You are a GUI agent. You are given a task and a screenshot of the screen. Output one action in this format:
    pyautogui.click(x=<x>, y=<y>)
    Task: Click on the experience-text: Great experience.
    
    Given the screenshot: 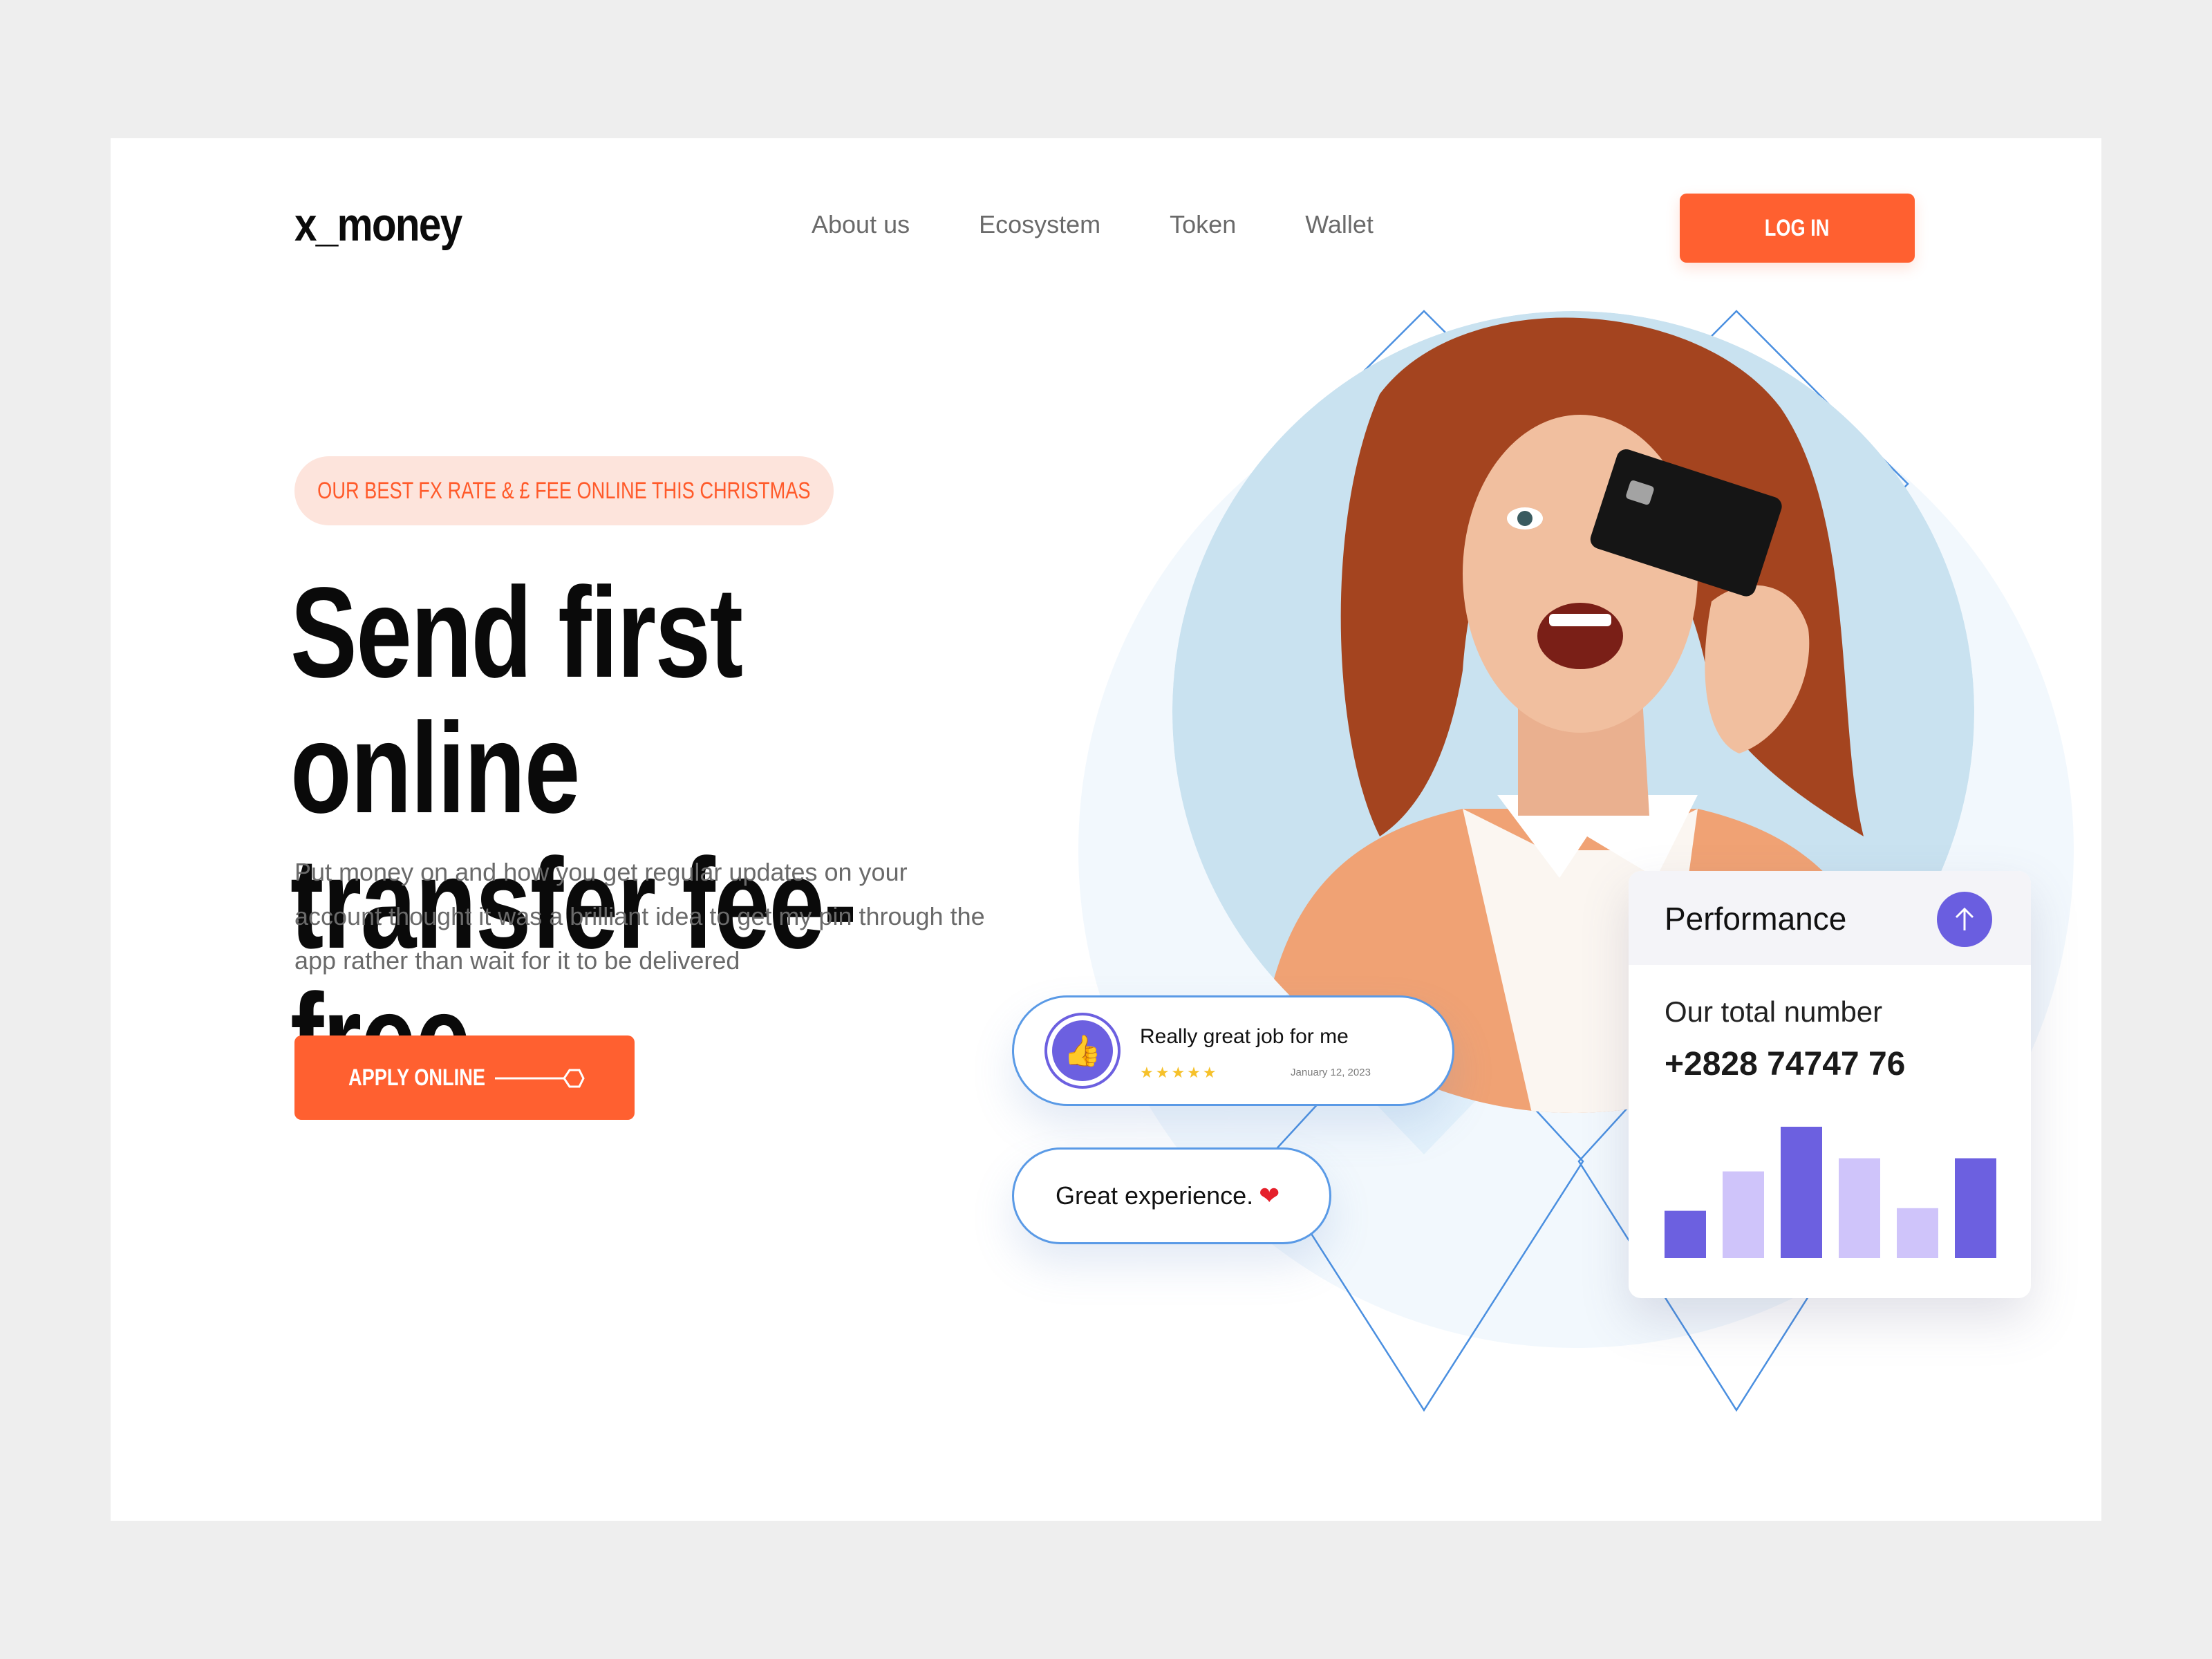 What is the action you would take?
    pyautogui.click(x=1155, y=1195)
    